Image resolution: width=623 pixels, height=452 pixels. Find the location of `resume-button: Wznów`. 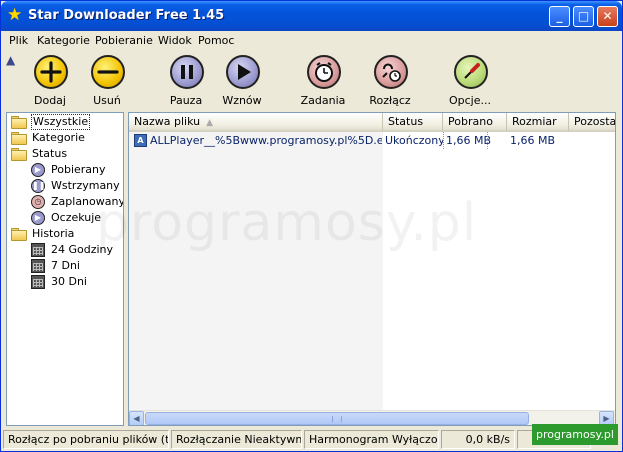

resume-button: Wznów is located at coordinates (242, 81).